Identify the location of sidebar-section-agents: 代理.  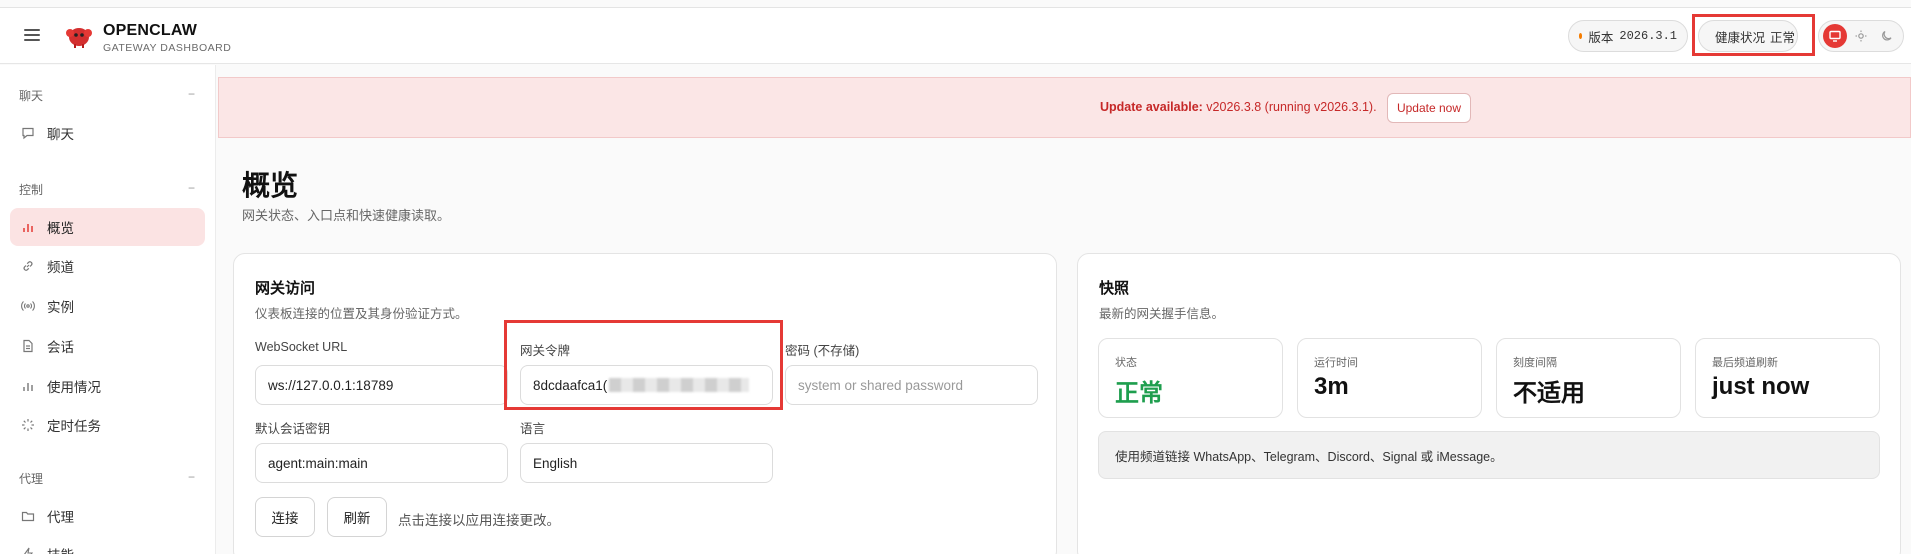
(31, 479).